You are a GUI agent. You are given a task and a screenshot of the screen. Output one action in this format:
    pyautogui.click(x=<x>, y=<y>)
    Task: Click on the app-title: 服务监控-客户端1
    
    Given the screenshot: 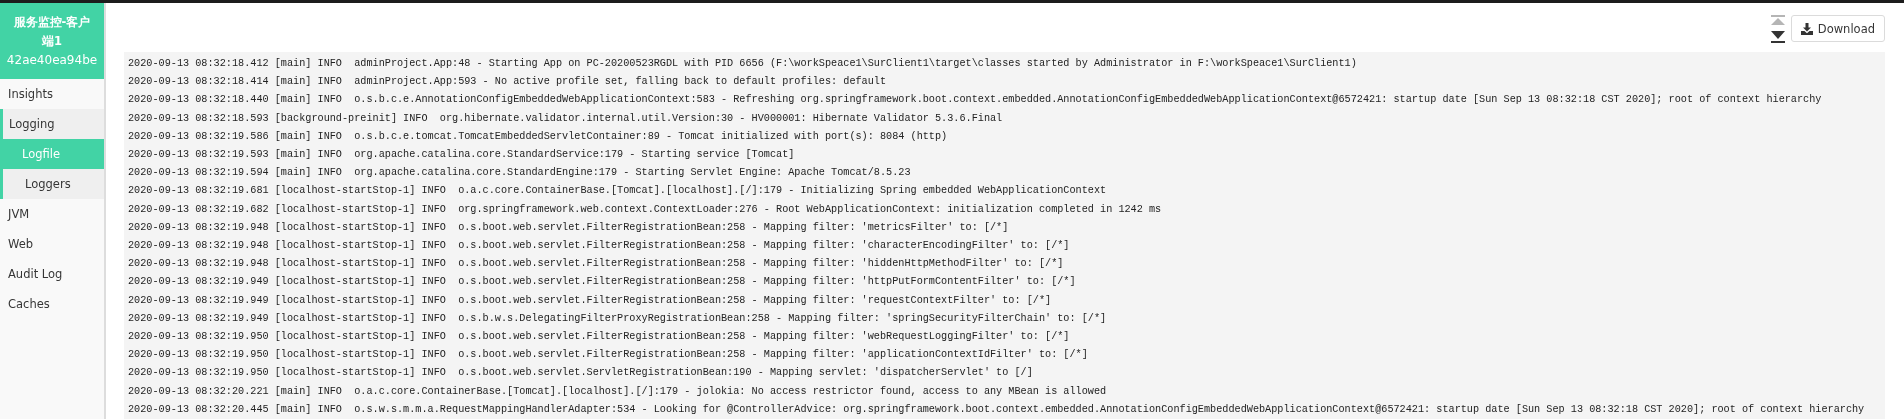 What is the action you would take?
    pyautogui.click(x=52, y=31)
    